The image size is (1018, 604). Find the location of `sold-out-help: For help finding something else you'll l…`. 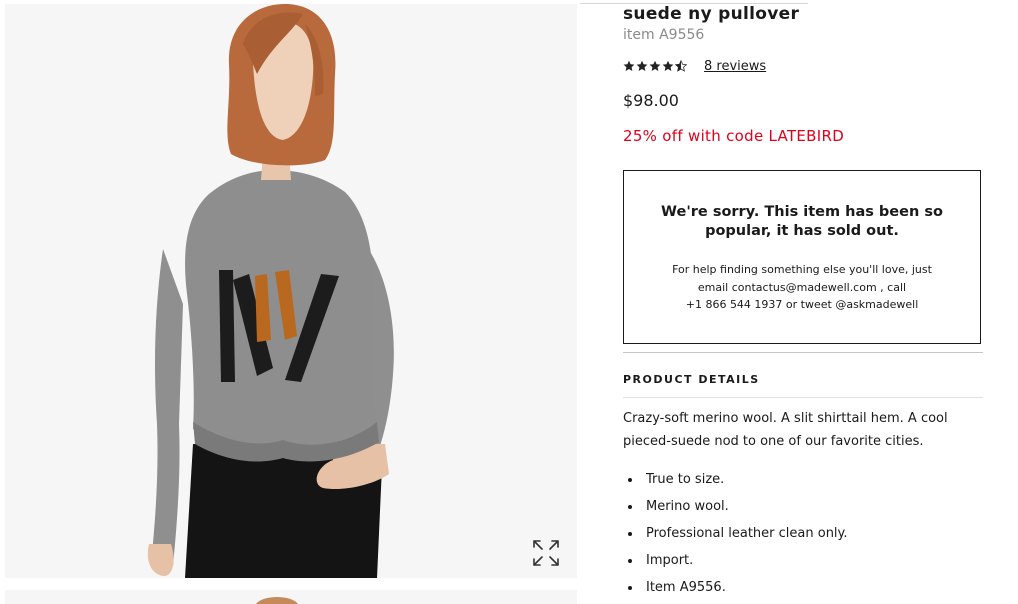

sold-out-help: For help finding something else you'll l… is located at coordinates (802, 287).